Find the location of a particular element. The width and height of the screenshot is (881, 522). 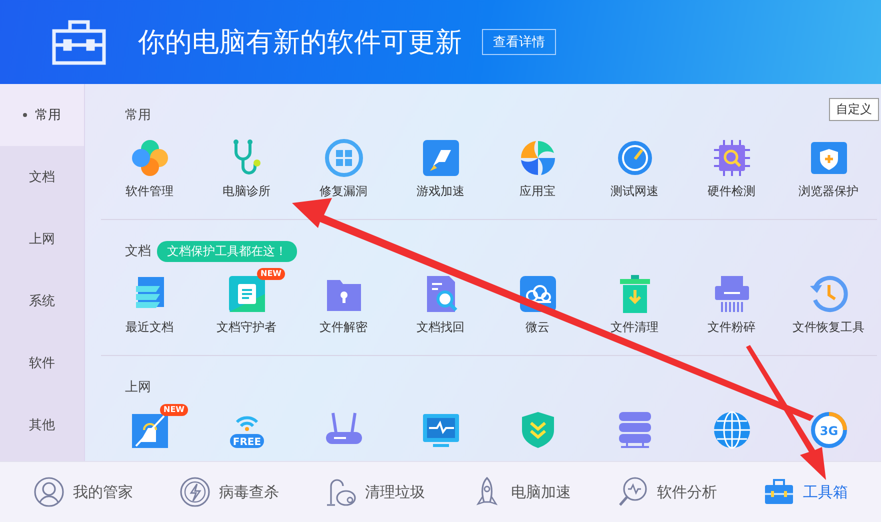

windows-refresh-icon is located at coordinates (344, 158).